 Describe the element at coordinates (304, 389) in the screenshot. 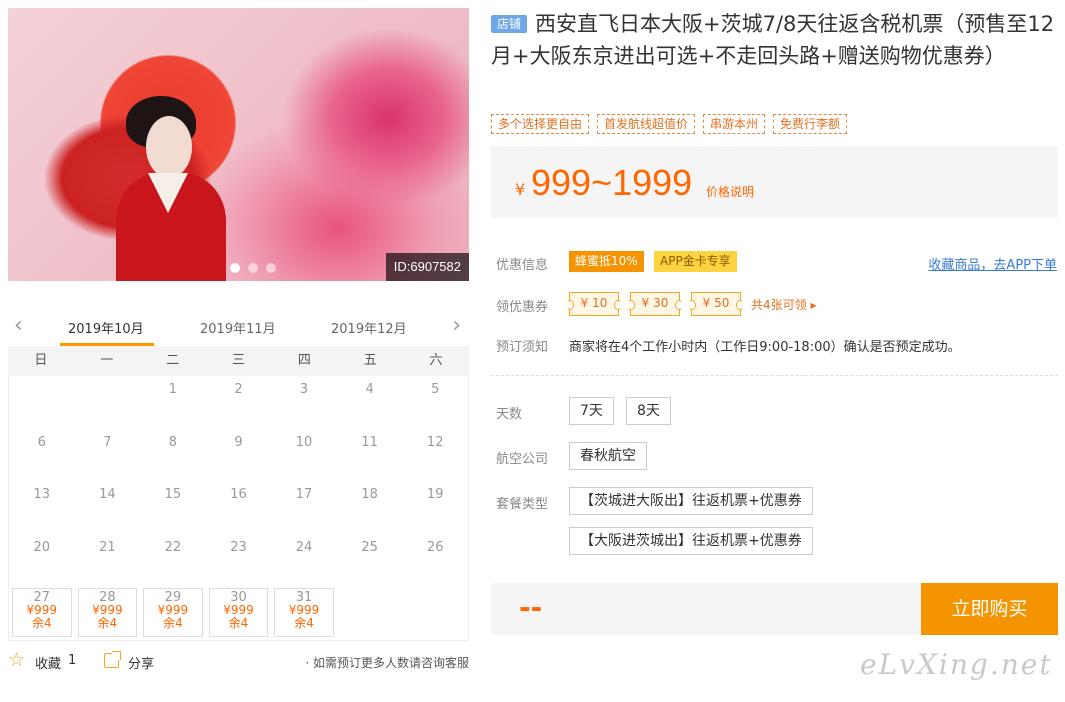

I see `calendar-day: 3` at that location.